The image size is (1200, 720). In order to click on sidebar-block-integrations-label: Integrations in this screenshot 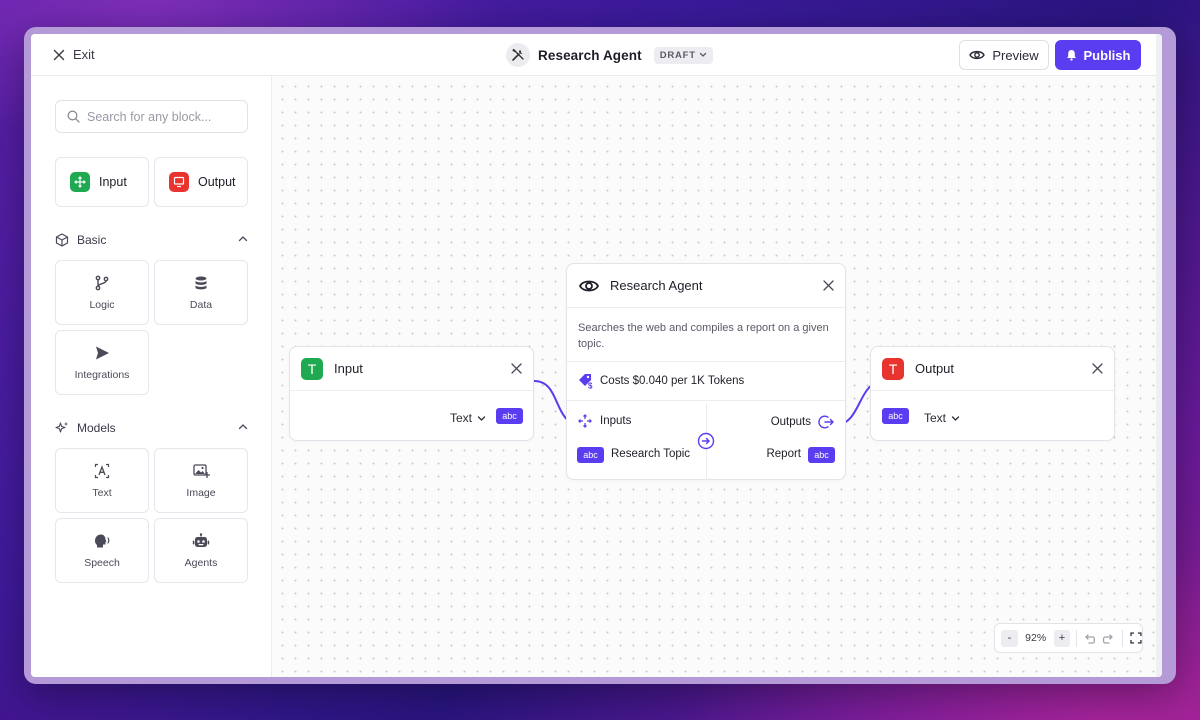, I will do `click(102, 374)`.